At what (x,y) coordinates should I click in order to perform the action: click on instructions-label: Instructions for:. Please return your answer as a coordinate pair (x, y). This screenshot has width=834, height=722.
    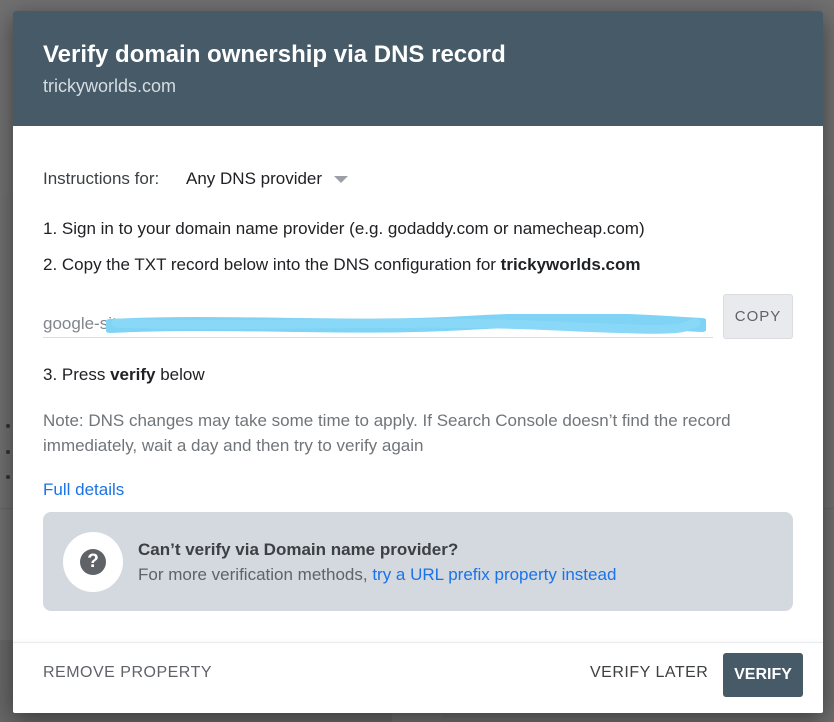
    Looking at the image, I should click on (101, 178).